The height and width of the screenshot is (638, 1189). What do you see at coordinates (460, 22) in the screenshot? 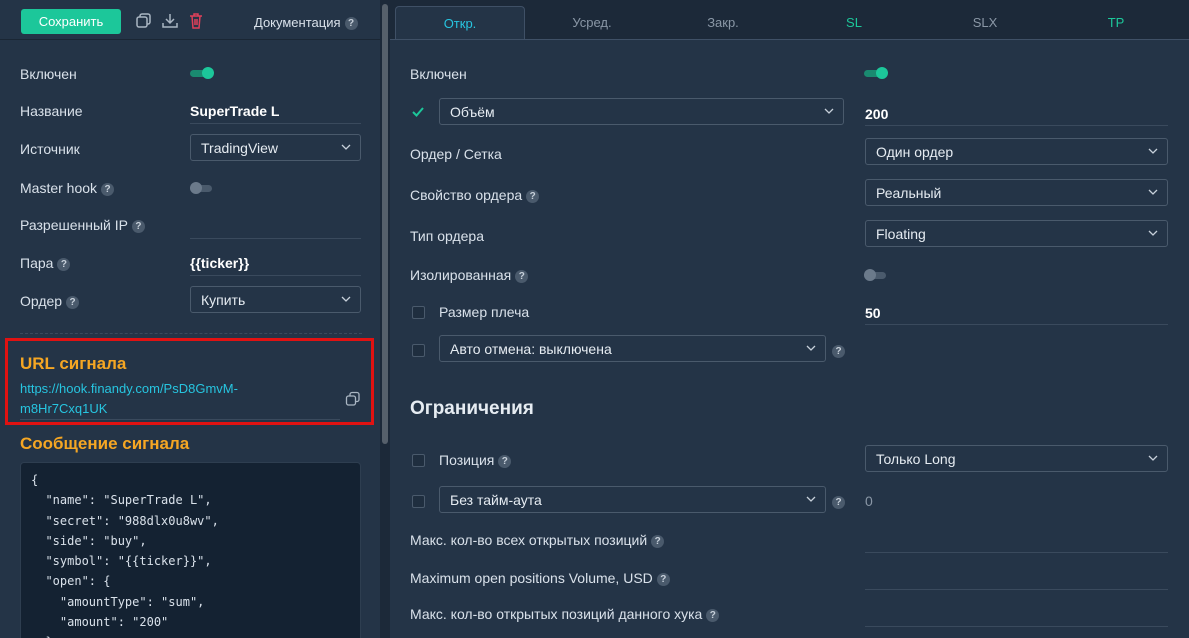
I see `tab-open: Откр.` at bounding box center [460, 22].